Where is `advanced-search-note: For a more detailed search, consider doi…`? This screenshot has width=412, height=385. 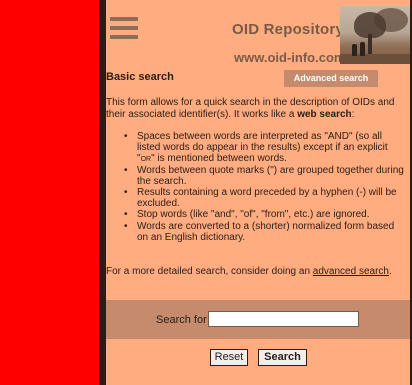
advanced-search-note: For a more detailed search, consider doi… is located at coordinates (258, 272).